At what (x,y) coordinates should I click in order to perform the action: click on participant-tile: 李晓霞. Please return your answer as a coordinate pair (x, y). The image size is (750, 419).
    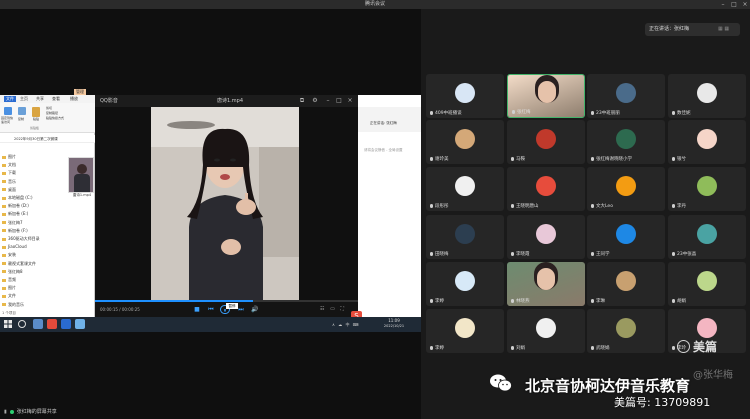
    Looking at the image, I should click on (546, 237).